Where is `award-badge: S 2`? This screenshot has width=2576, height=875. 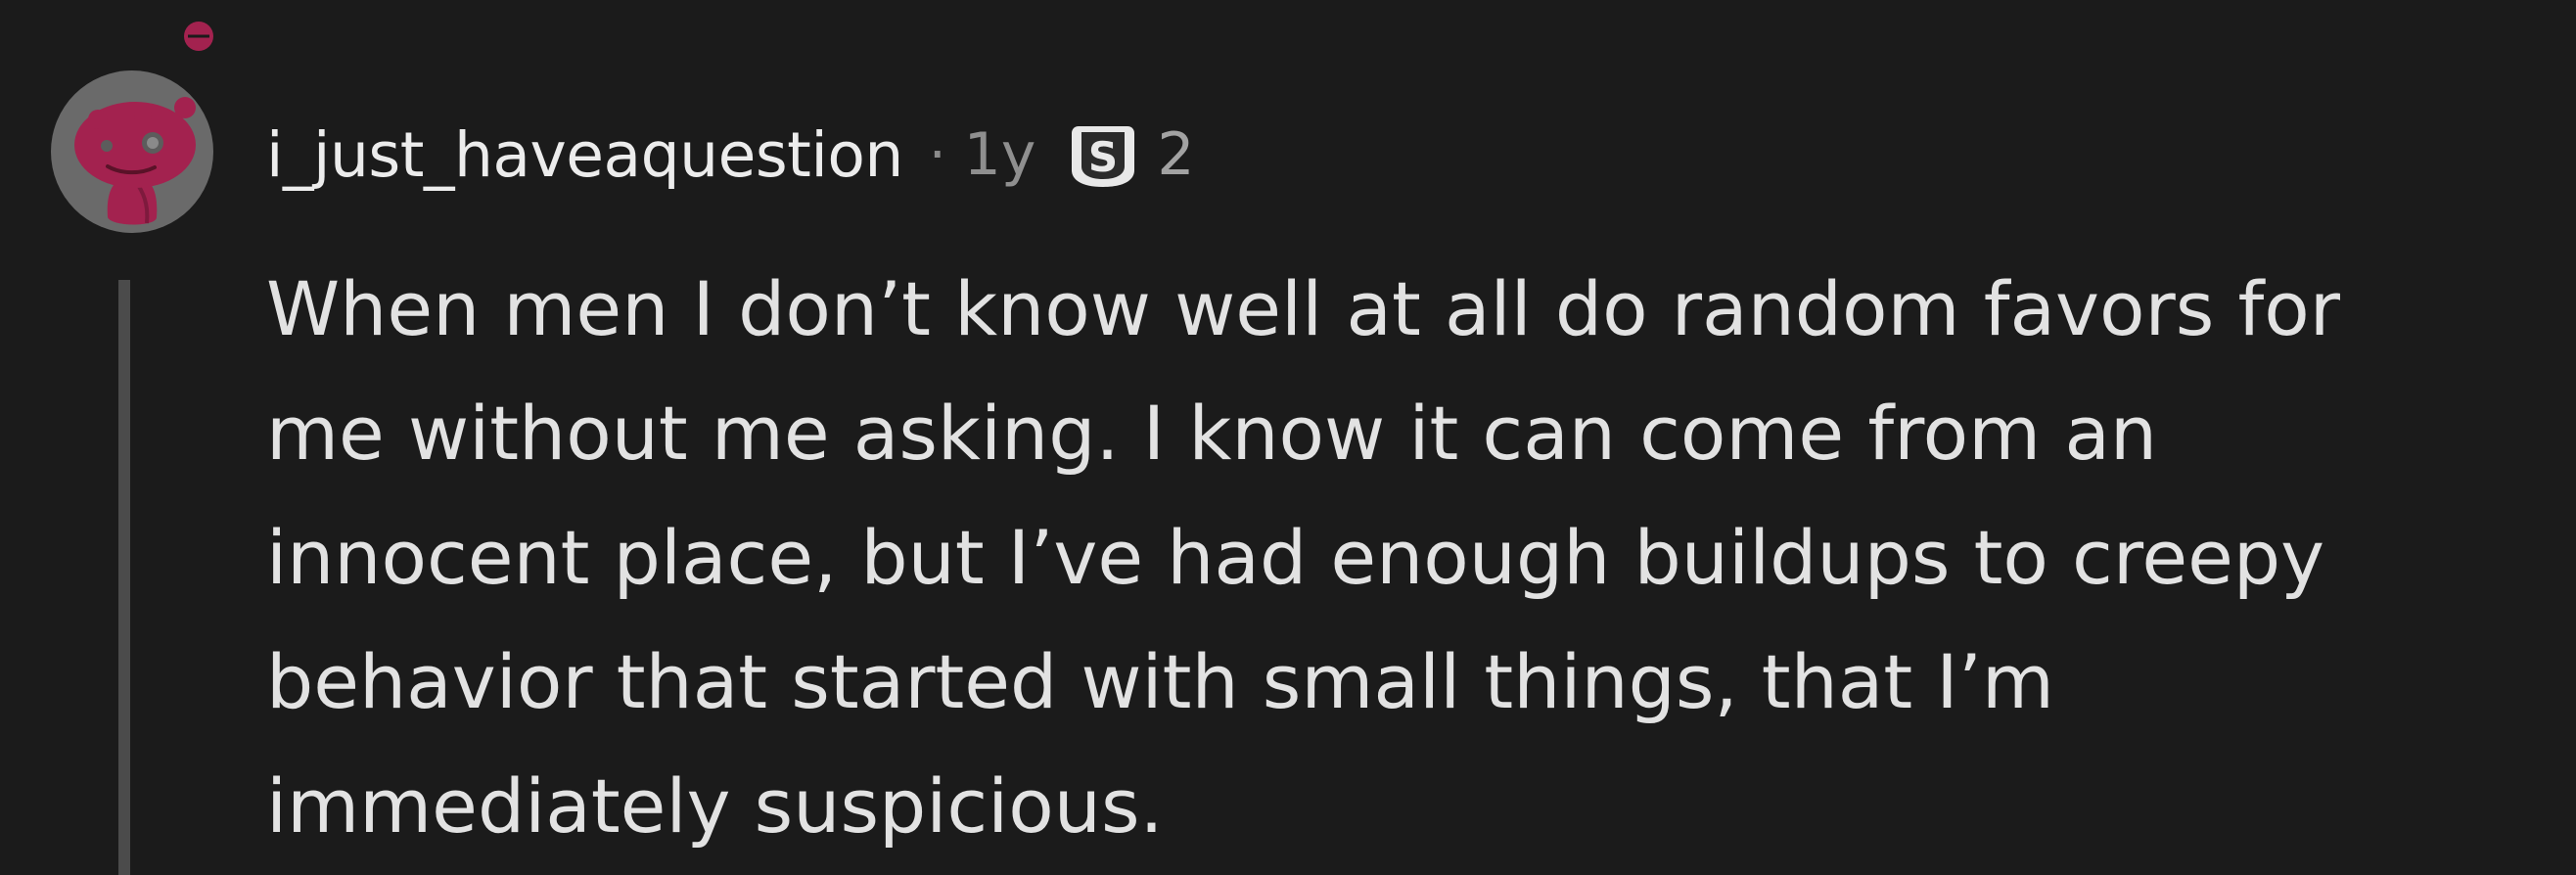 award-badge: S 2 is located at coordinates (1130, 155).